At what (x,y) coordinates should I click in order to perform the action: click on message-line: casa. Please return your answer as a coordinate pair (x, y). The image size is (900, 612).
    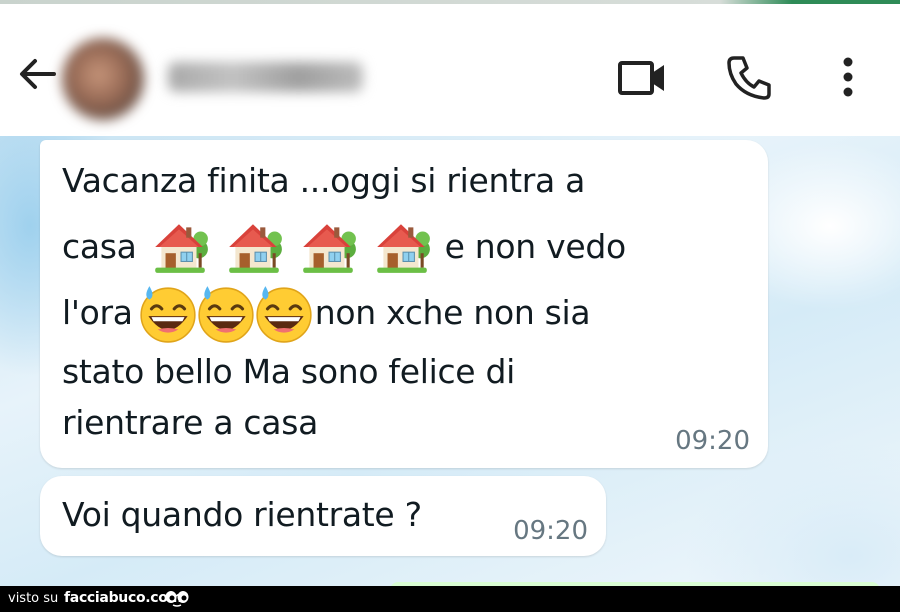
    Looking at the image, I should click on (99, 246).